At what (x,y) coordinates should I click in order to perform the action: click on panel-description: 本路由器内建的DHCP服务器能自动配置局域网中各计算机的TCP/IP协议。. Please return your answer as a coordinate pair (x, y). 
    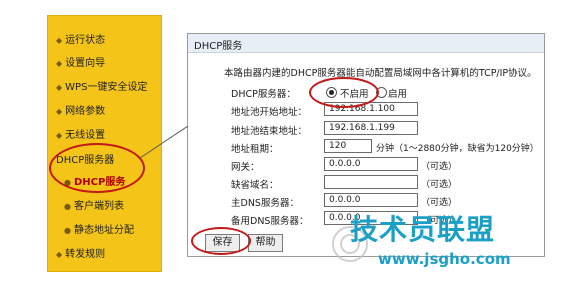
    Looking at the image, I should click on (380, 73).